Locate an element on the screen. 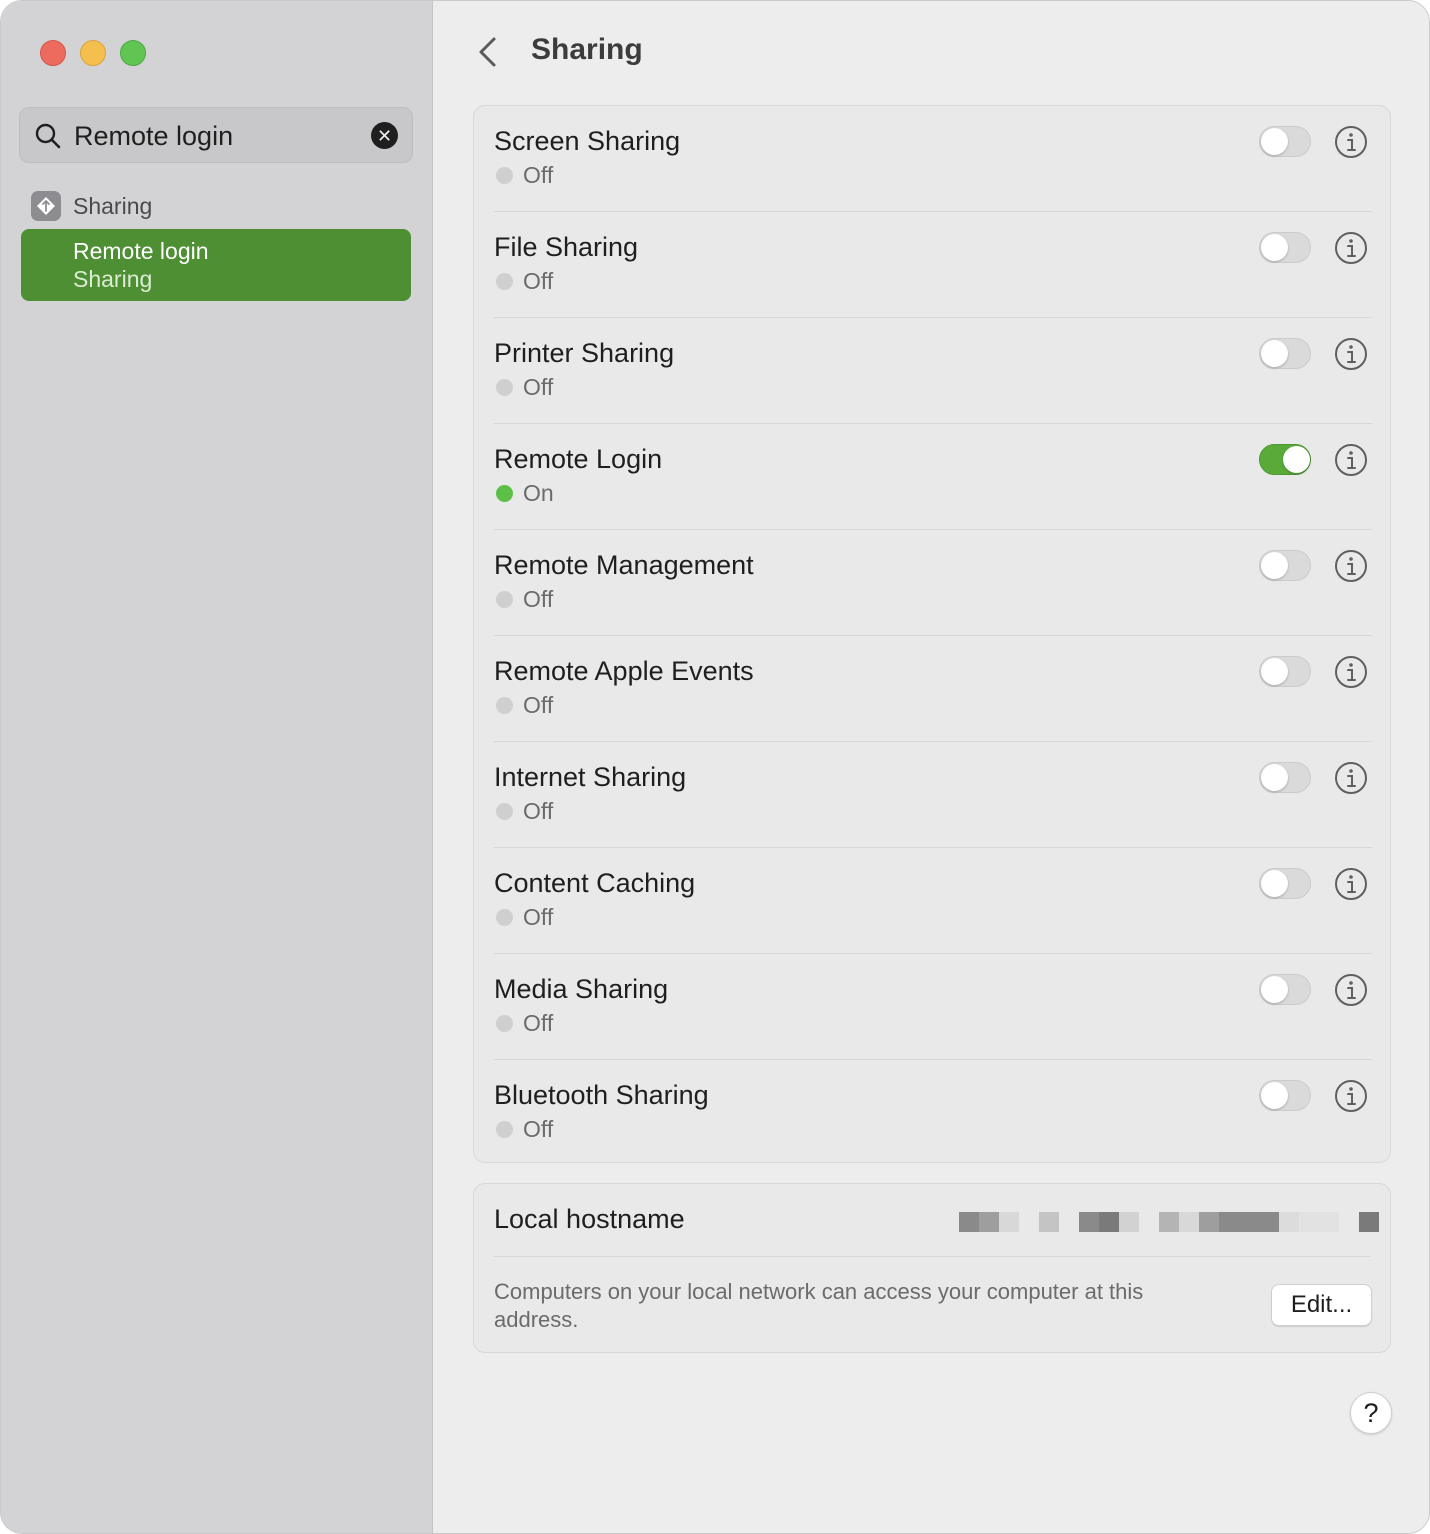 This screenshot has height=1534, width=1430. window-controls is located at coordinates (93, 53).